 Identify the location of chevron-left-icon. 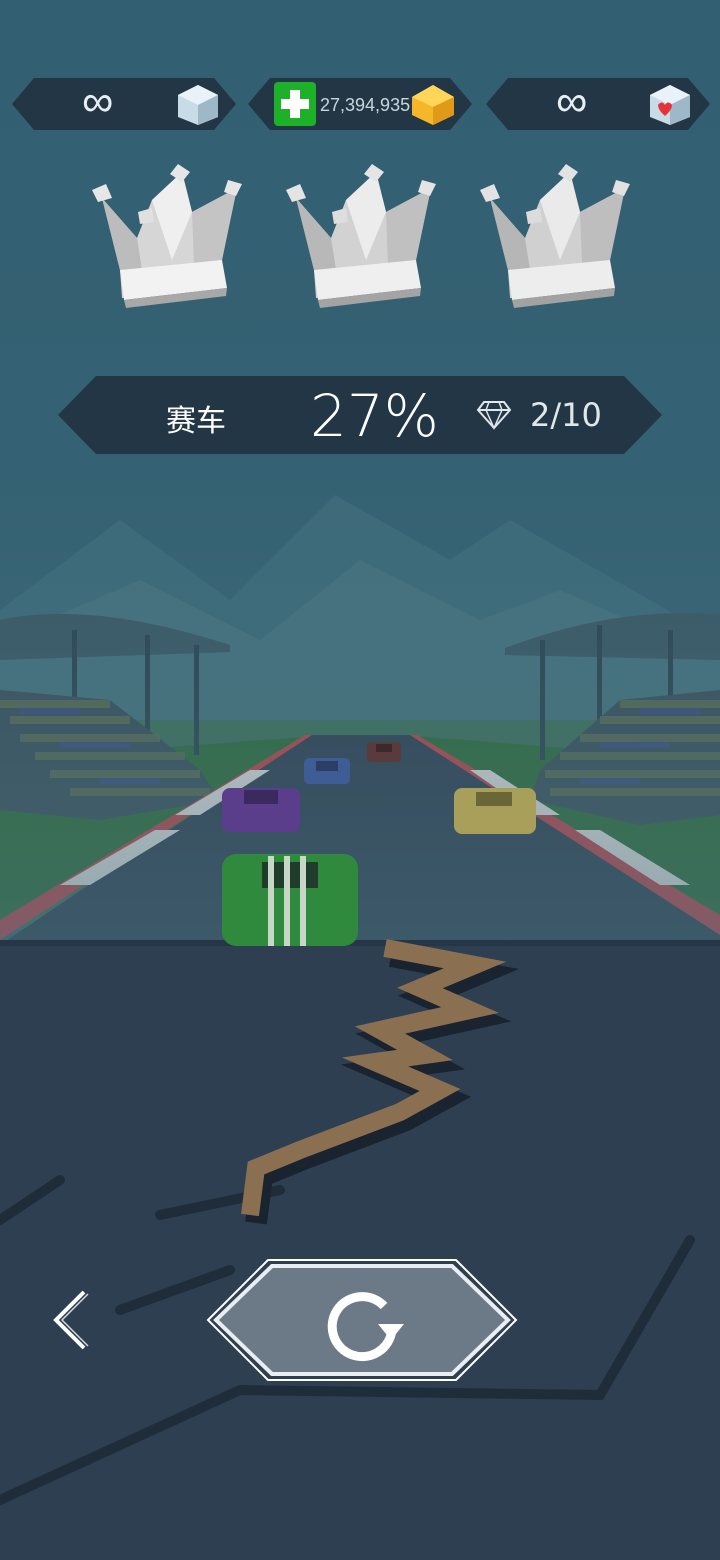
(71, 1320).